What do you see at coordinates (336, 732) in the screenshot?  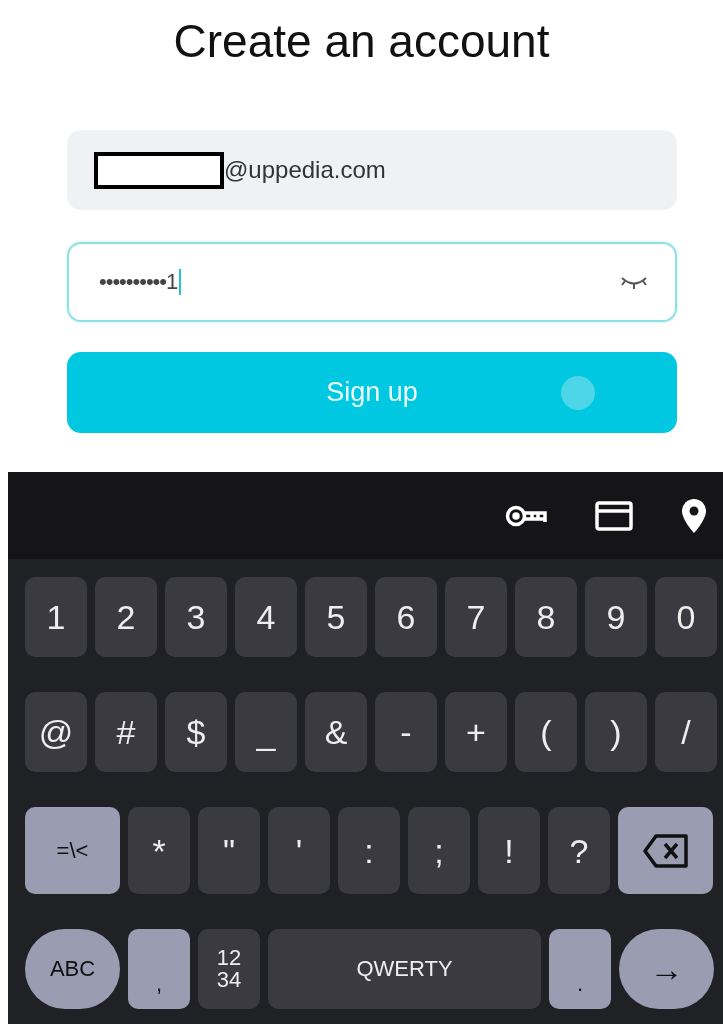 I see `keyboard-key: &` at bounding box center [336, 732].